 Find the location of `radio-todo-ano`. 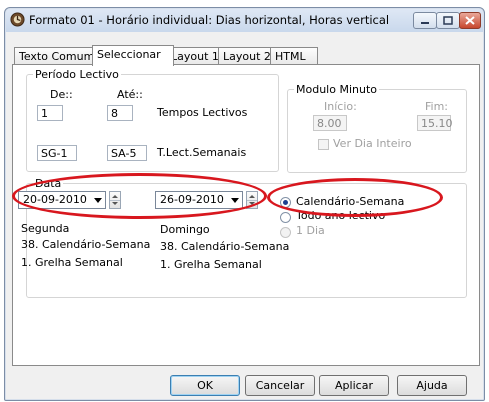

radio-todo-ano is located at coordinates (285, 217).